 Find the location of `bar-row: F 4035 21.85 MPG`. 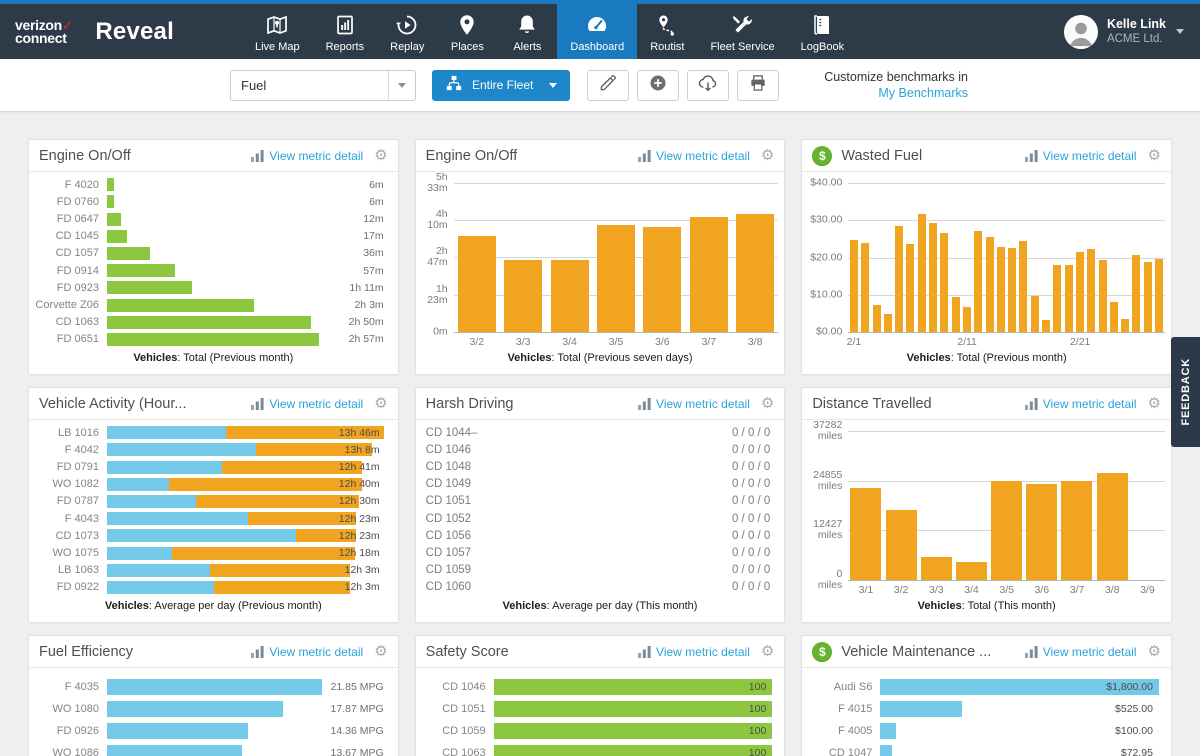

bar-row: F 4035 21.85 MPG is located at coordinates (210, 687).